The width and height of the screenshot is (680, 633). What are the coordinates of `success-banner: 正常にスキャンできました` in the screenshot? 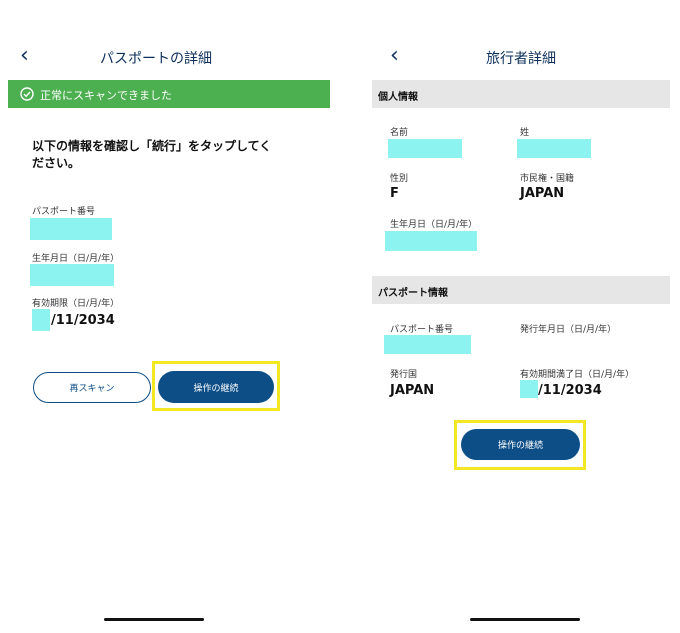 It's located at (169, 94).